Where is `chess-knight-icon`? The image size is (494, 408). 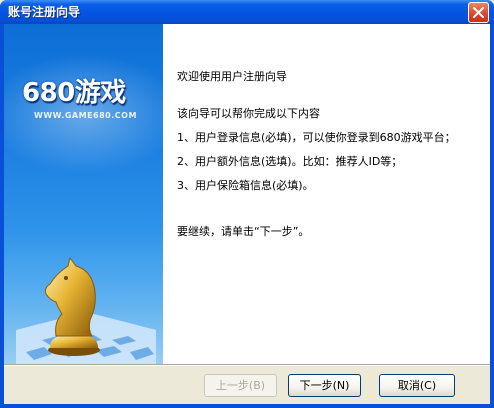
chess-knight-icon is located at coordinates (86, 310).